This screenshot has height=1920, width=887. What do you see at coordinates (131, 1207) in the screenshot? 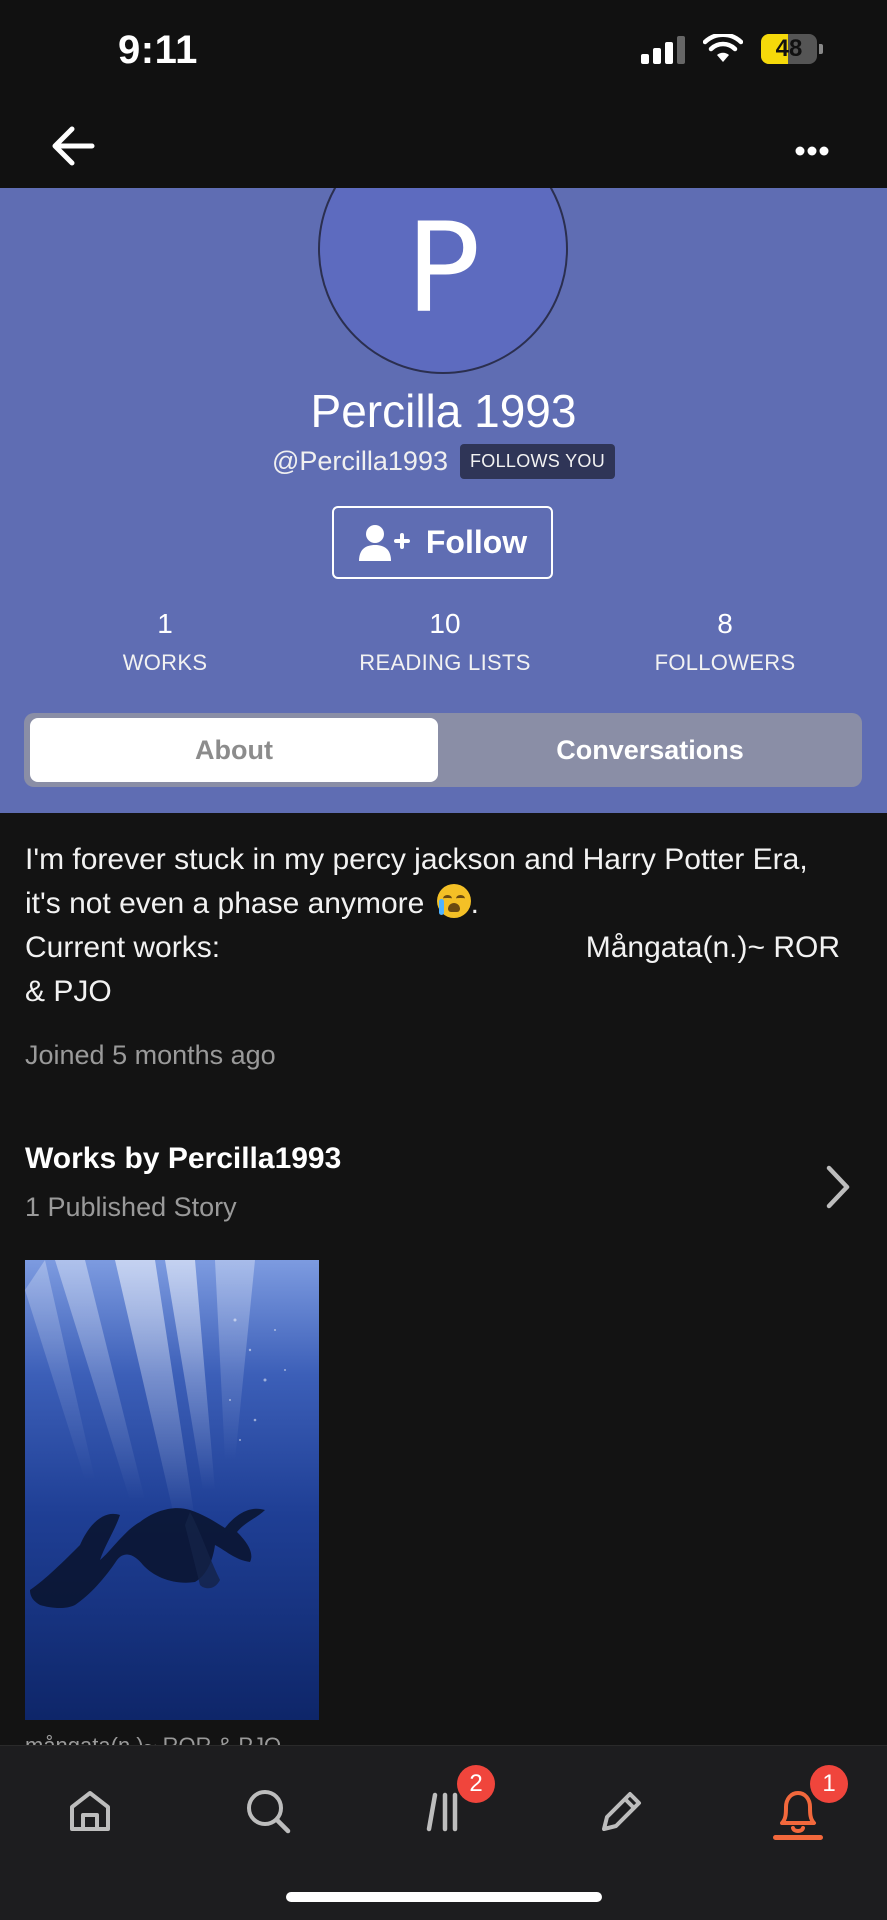
I see `works-count: 1 Published Story` at bounding box center [131, 1207].